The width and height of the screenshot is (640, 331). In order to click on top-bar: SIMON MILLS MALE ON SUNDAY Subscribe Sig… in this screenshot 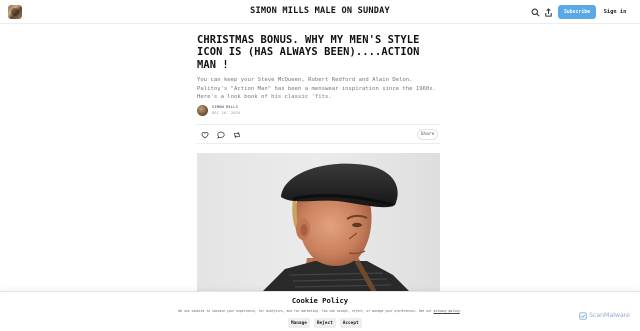, I will do `click(320, 12)`.